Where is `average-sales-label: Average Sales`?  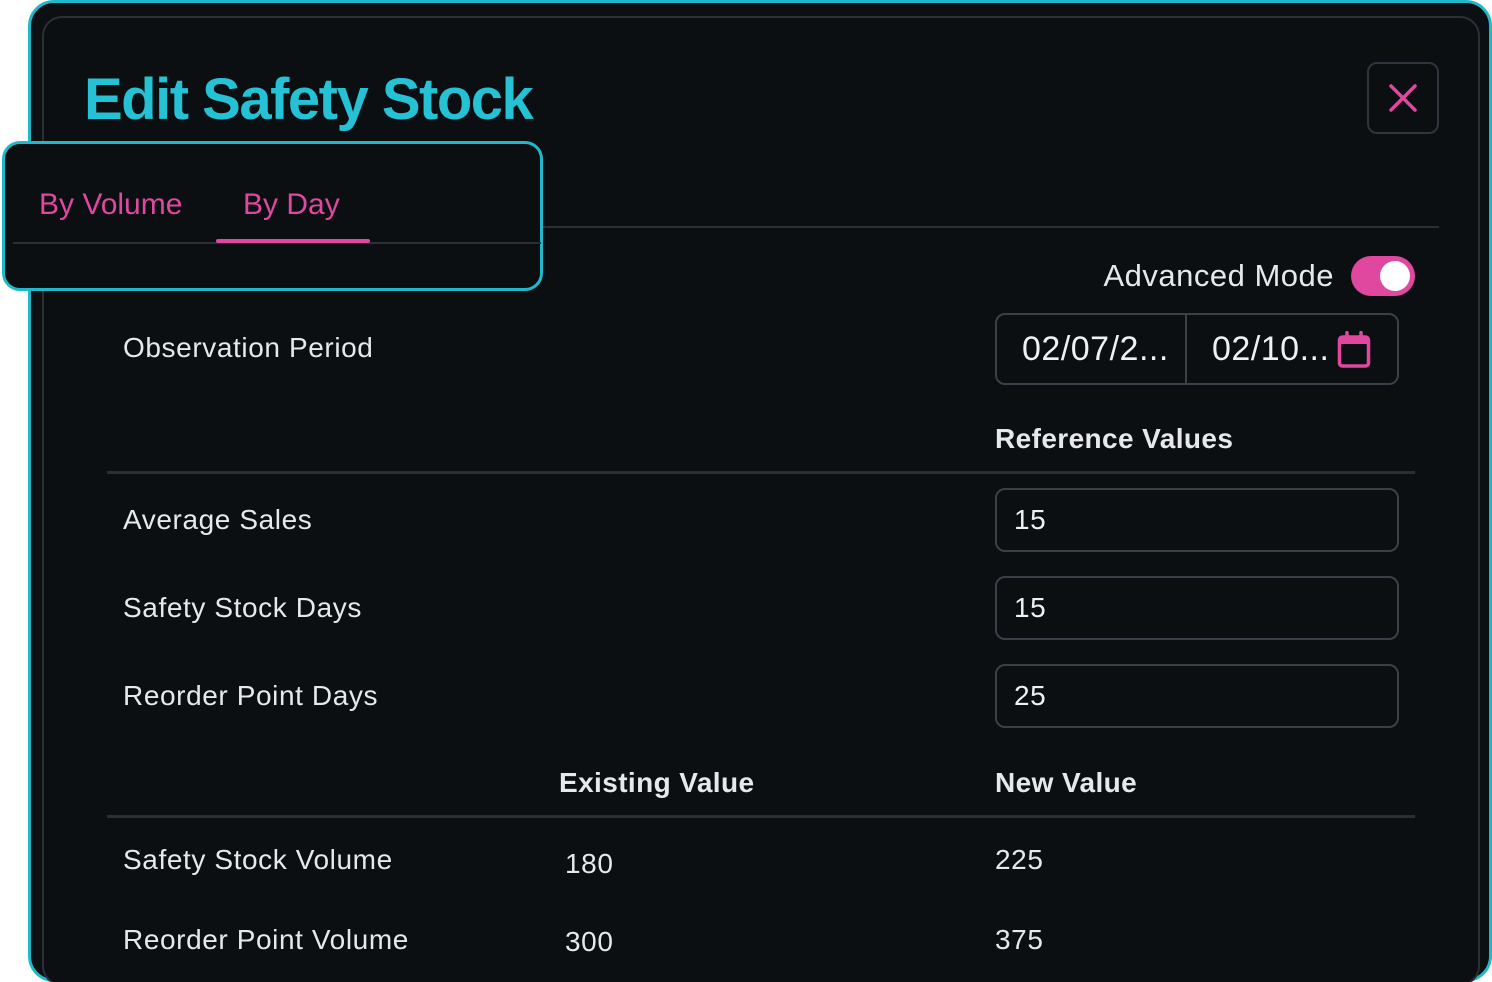 average-sales-label: Average Sales is located at coordinates (218, 519).